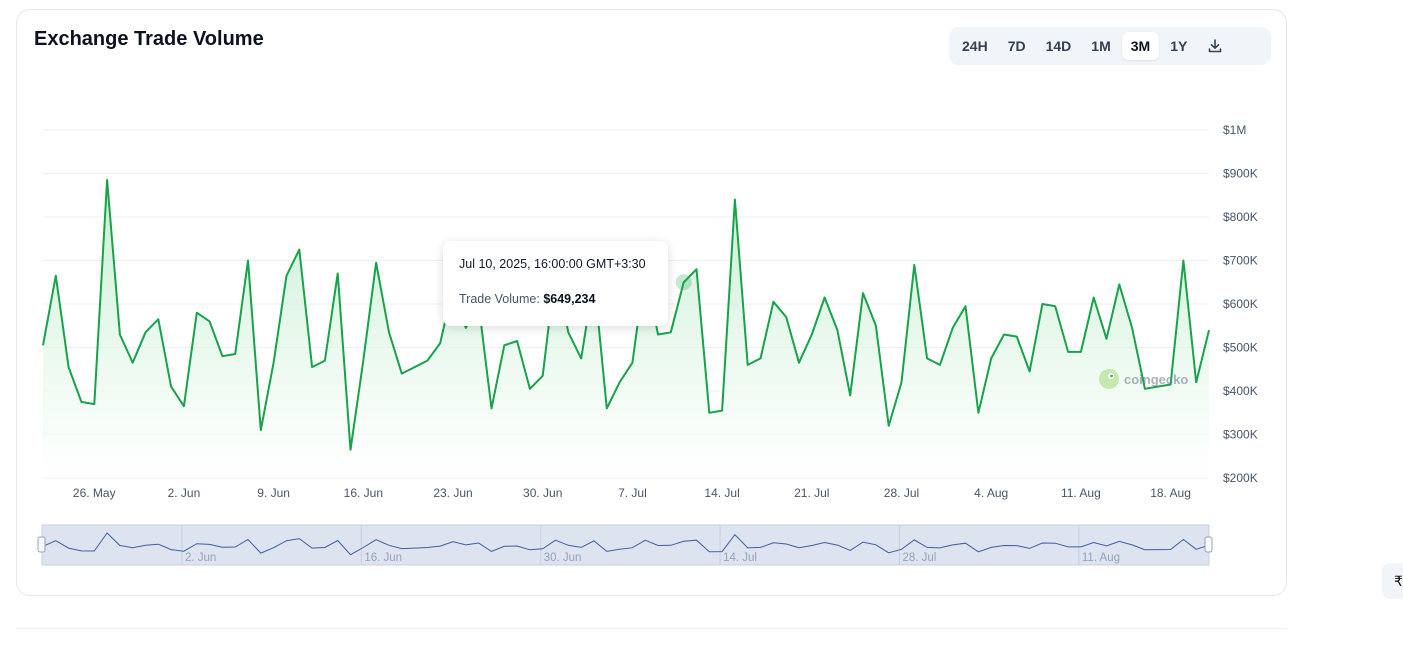 This screenshot has width=1403, height=654. What do you see at coordinates (184, 493) in the screenshot?
I see `x-tick-label: 2. Jun` at bounding box center [184, 493].